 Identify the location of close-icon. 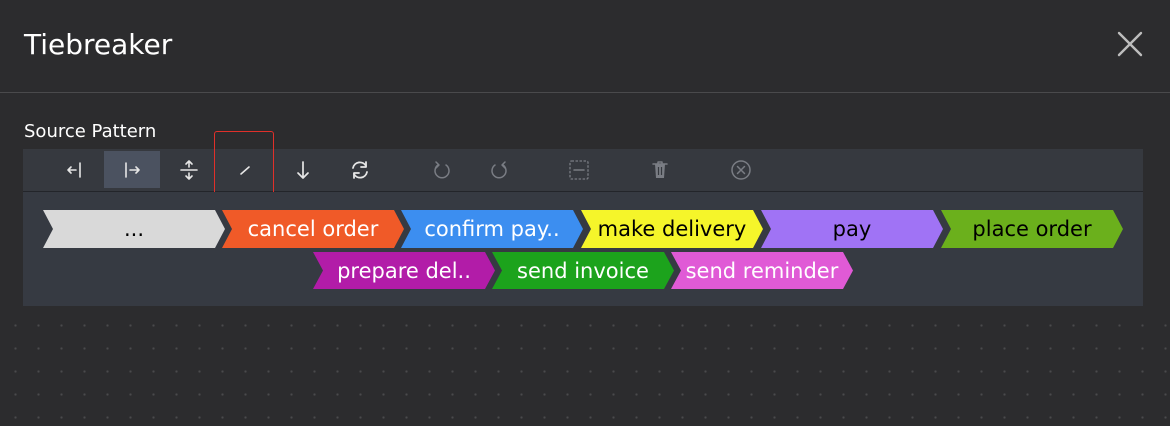
(1130, 44).